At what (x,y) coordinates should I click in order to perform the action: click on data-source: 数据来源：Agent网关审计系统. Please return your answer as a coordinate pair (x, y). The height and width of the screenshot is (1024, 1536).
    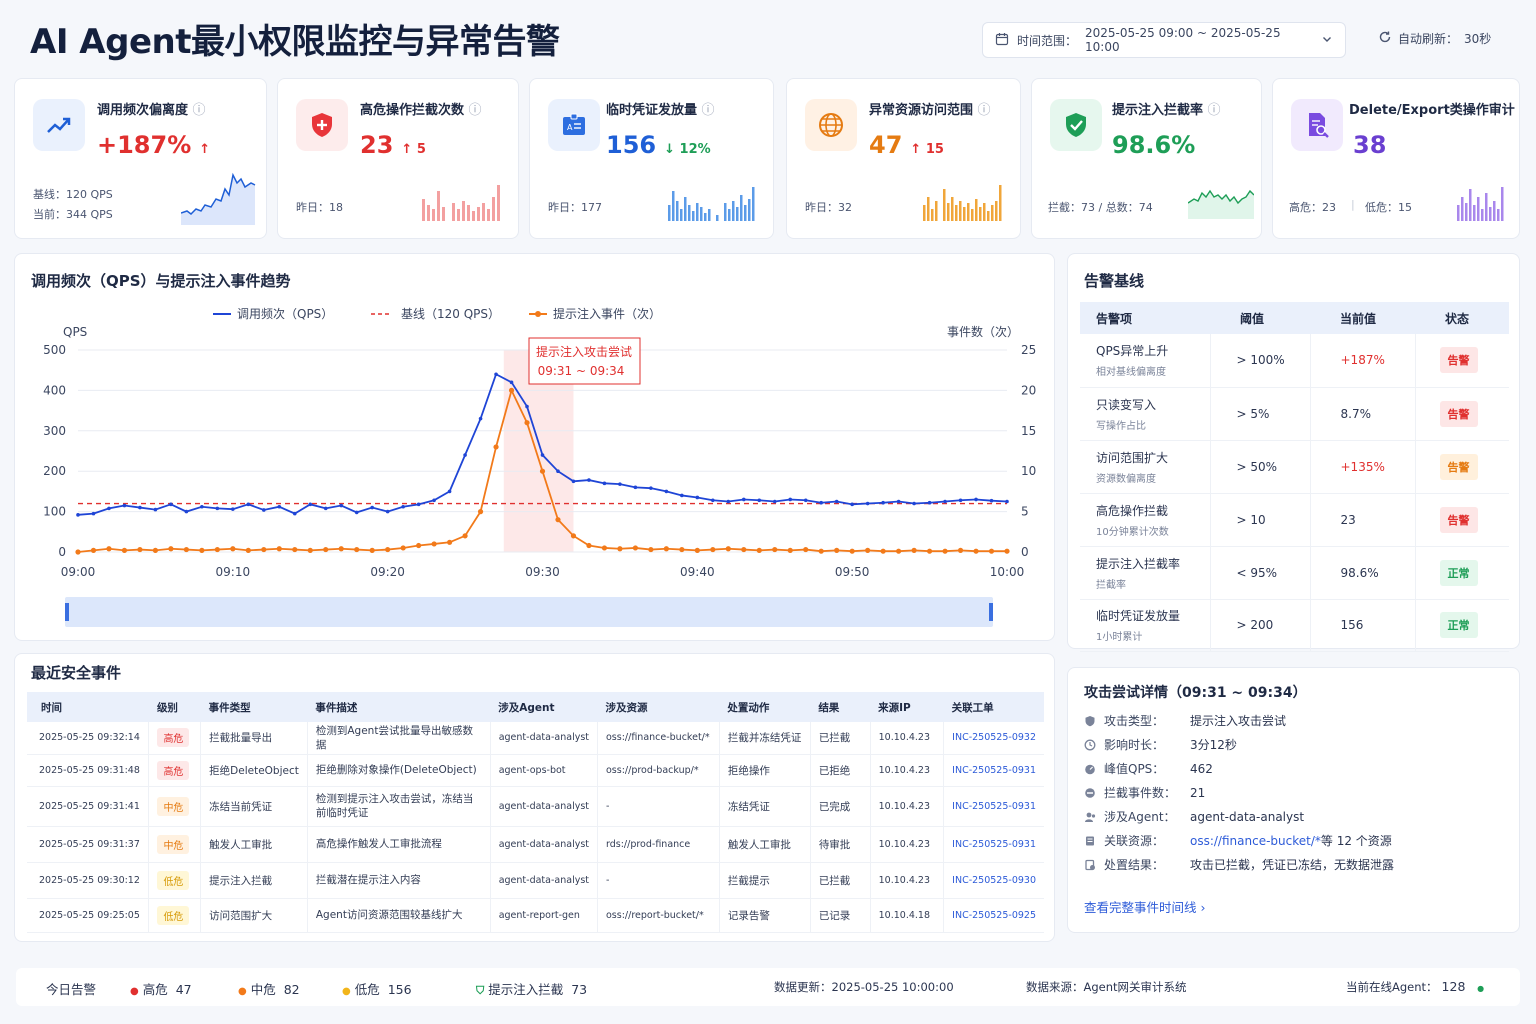
    Looking at the image, I should click on (1106, 987).